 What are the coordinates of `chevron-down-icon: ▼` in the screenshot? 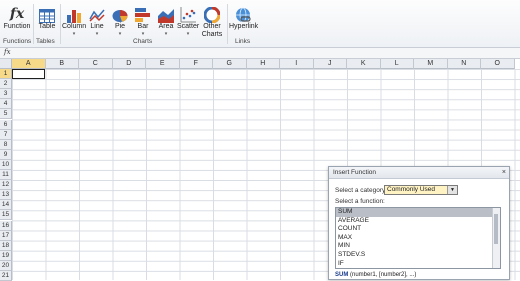 It's located at (452, 190).